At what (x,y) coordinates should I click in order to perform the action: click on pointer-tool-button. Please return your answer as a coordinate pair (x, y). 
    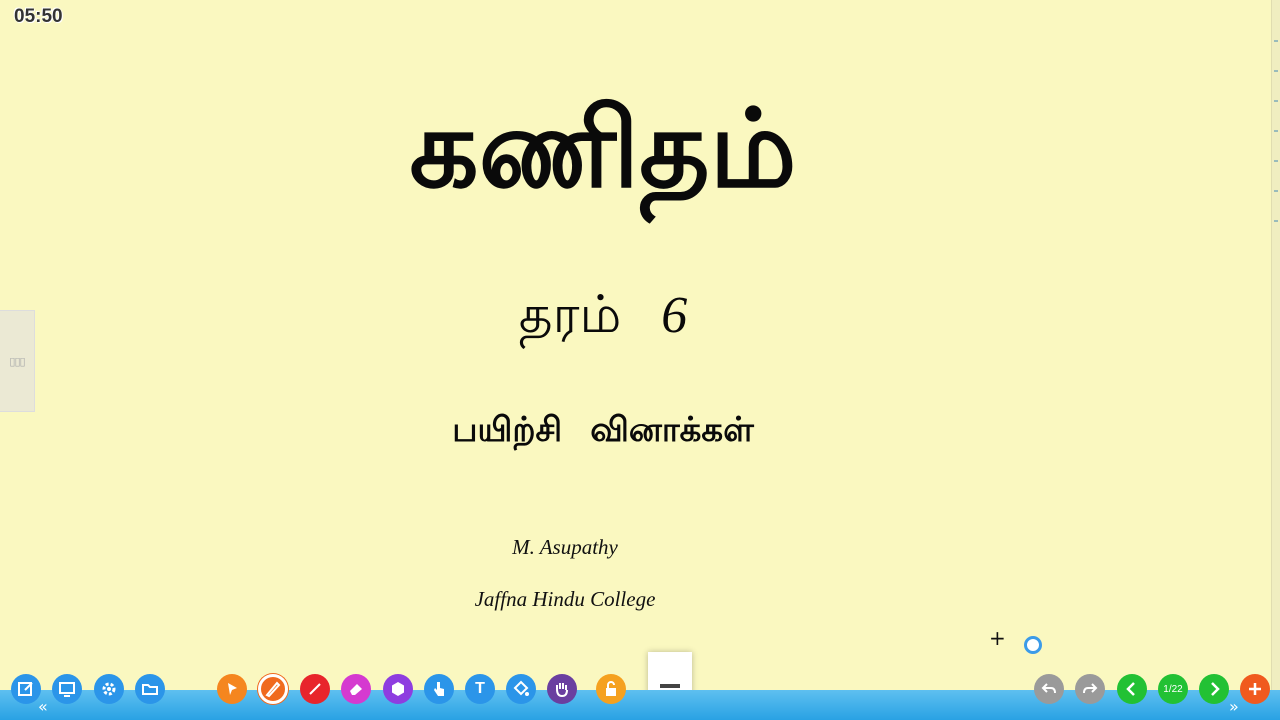
    Looking at the image, I should click on (439, 689).